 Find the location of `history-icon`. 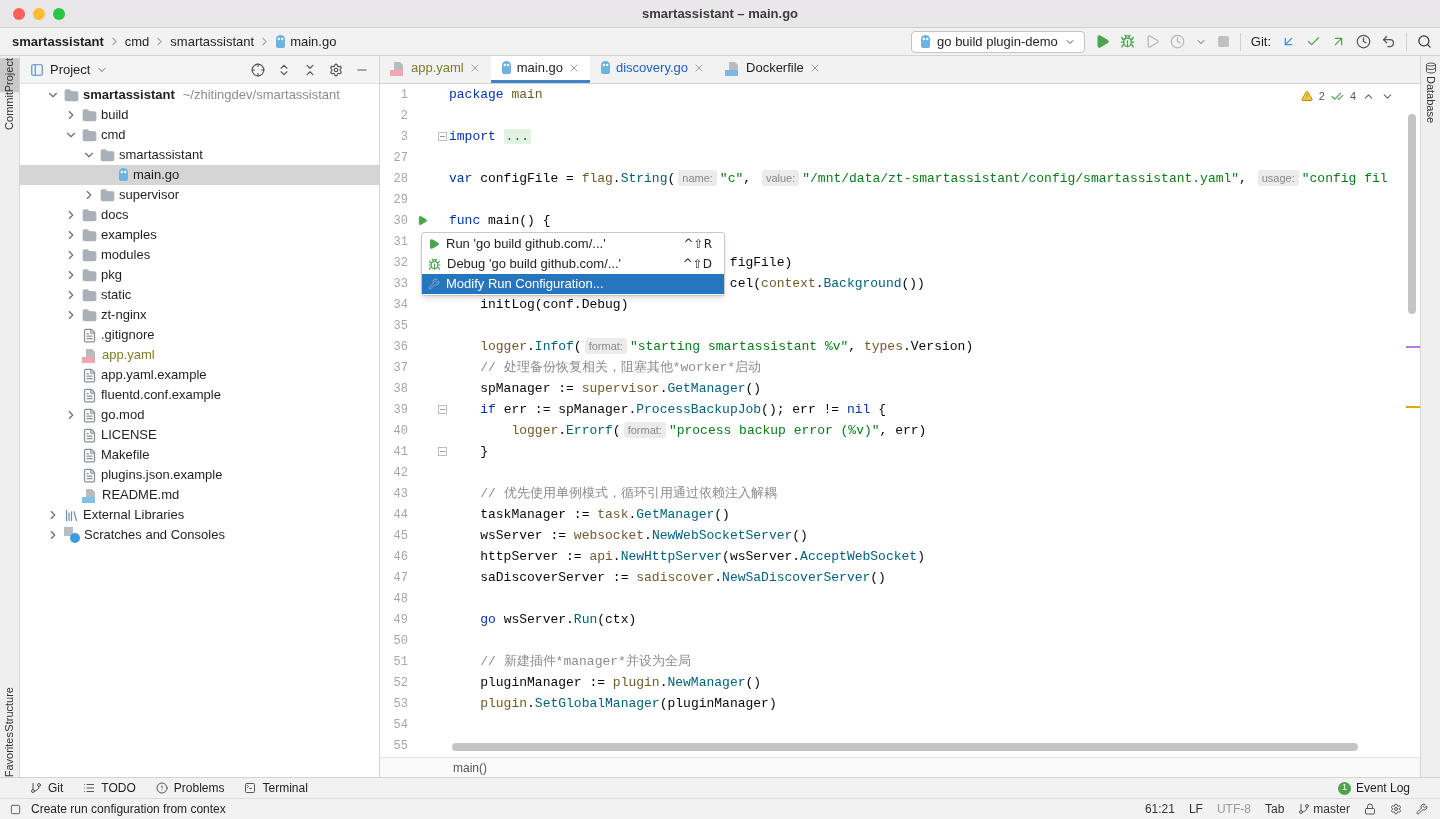

history-icon is located at coordinates (1363, 41).